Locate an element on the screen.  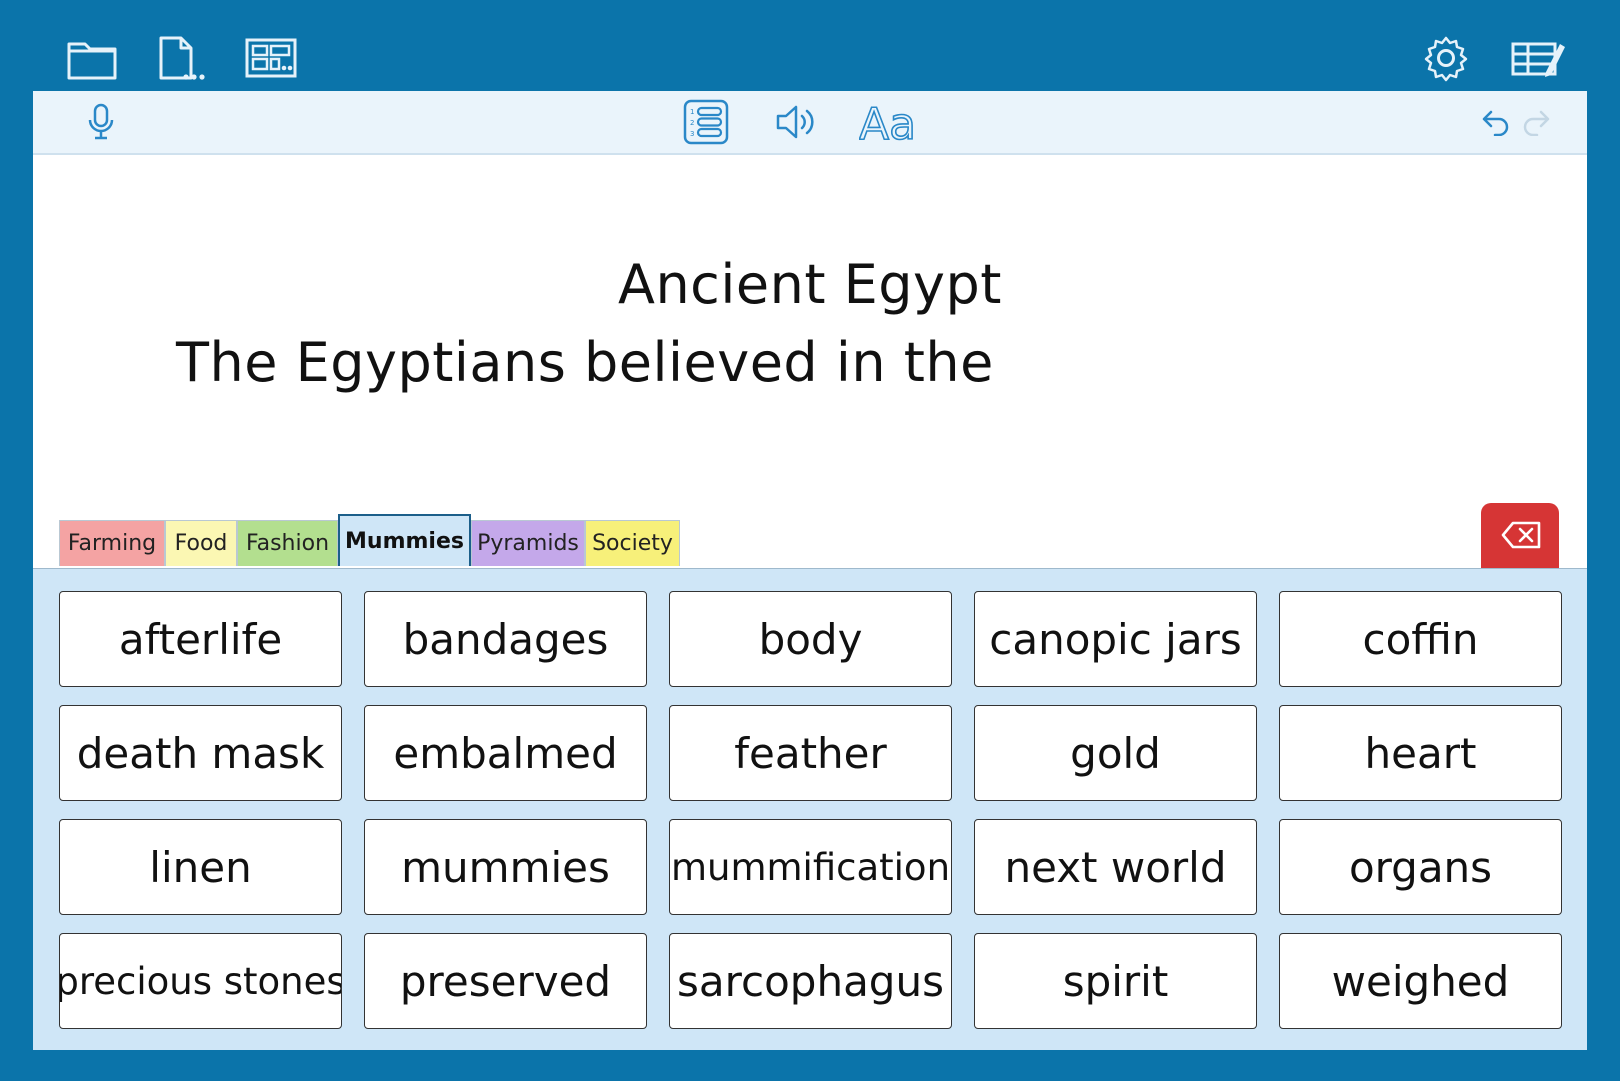
svg-text: 3 is located at coordinates (692, 134).